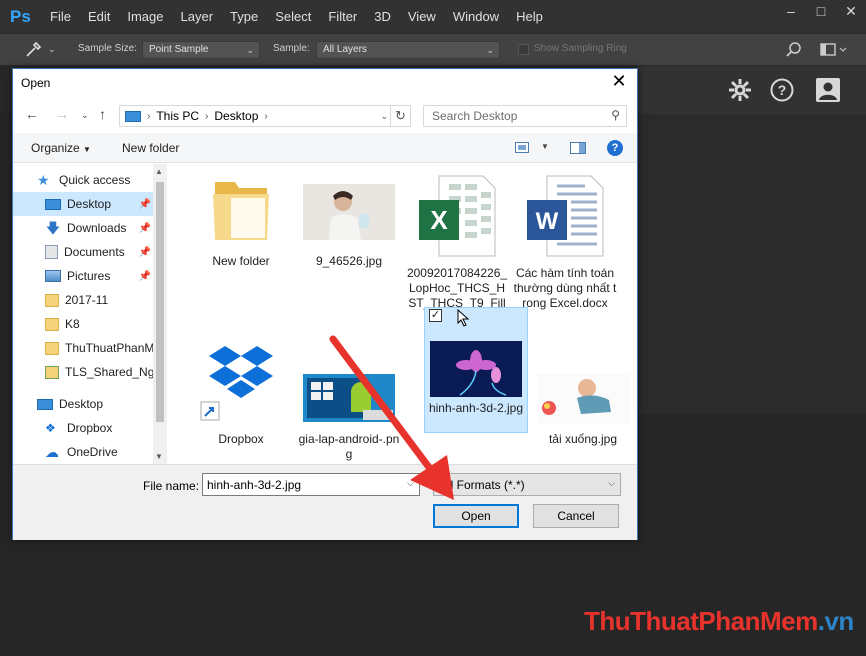  I want to click on nav-item-dropbox: ❖ Dropbox, so click(83, 428).